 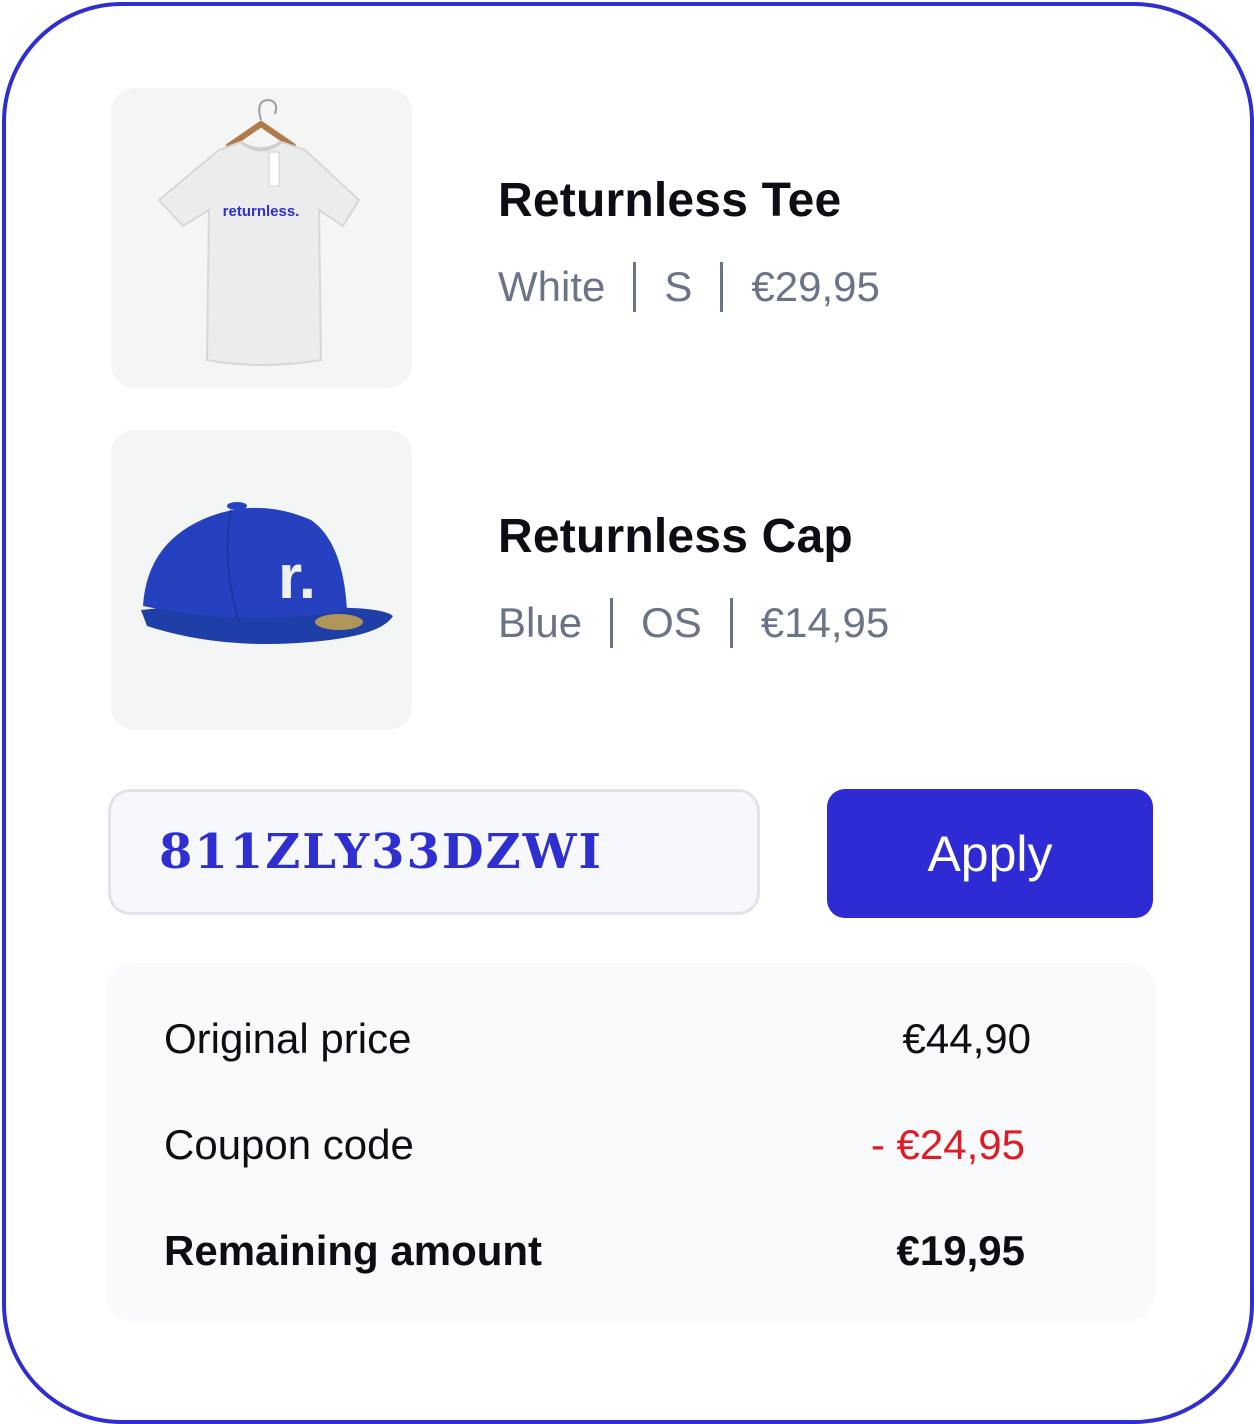 What do you see at coordinates (434, 852) in the screenshot?
I see `coupon-code-input: 811ZLY33DZWI` at bounding box center [434, 852].